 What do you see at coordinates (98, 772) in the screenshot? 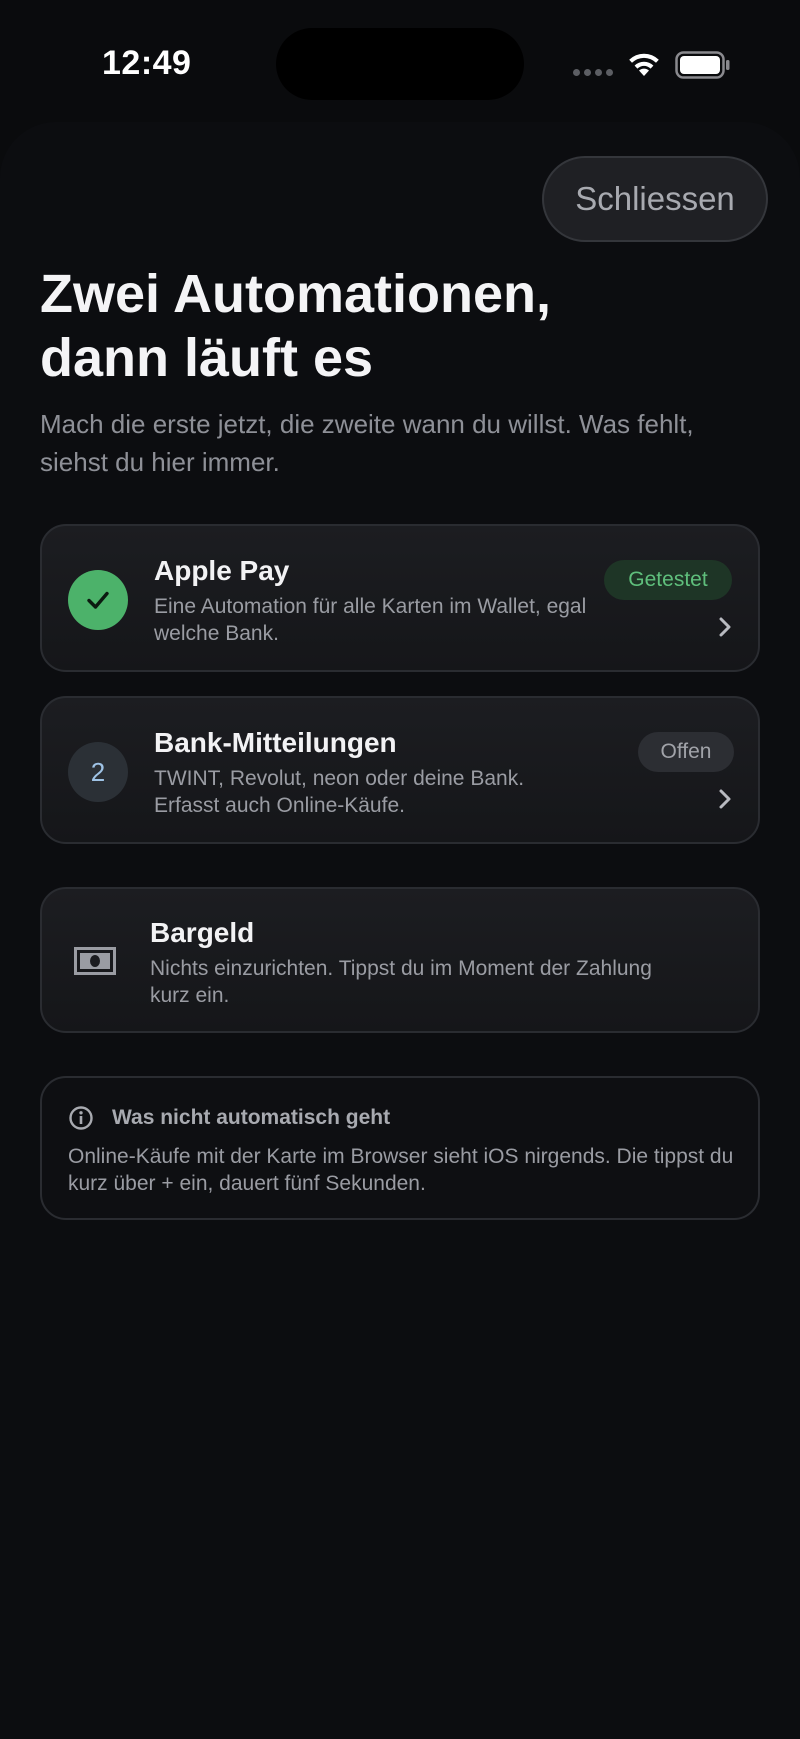
I see `step-number-indicator: 2` at bounding box center [98, 772].